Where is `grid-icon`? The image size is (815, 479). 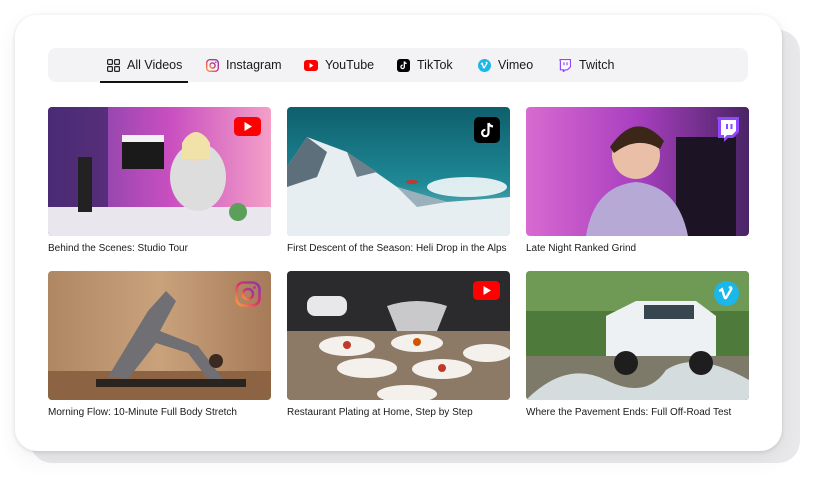 grid-icon is located at coordinates (113, 65).